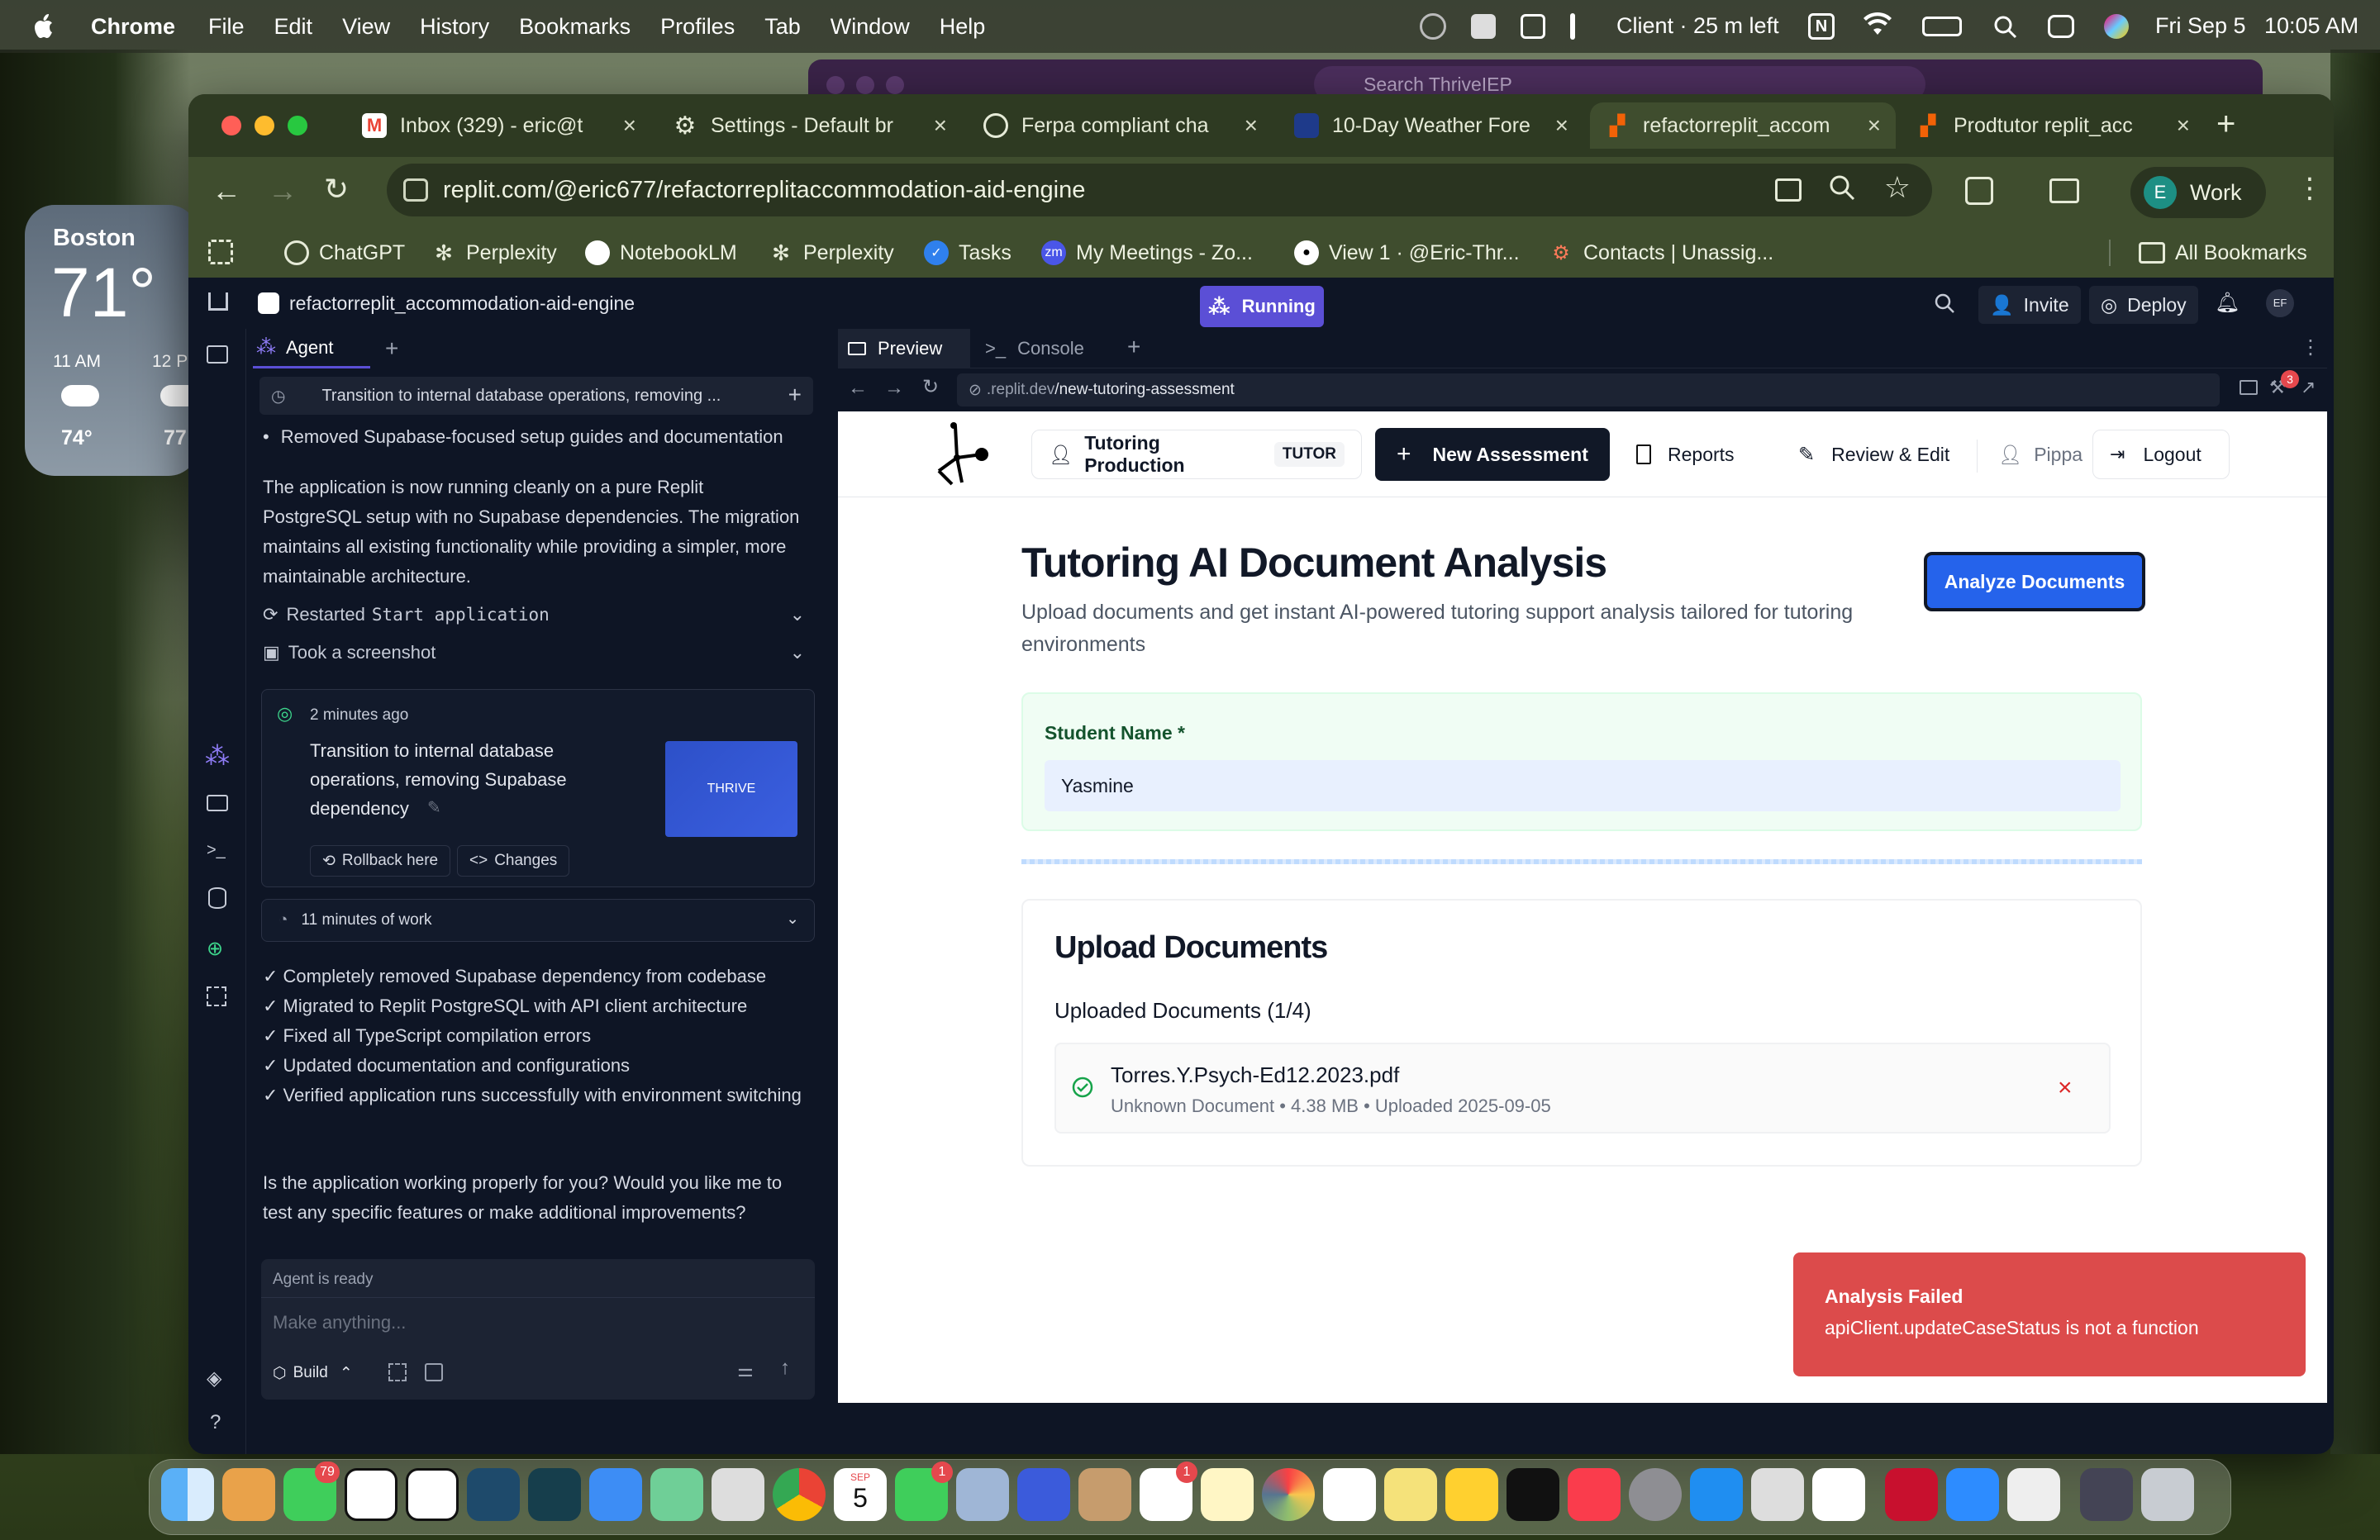 The width and height of the screenshot is (2380, 1540). What do you see at coordinates (2143, 305) in the screenshot?
I see `deploy-button: ◎ Deploy` at bounding box center [2143, 305].